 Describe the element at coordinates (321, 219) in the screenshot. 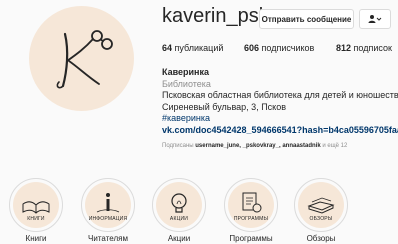

I see `highlight-caption: ОБЗОРЫ` at that location.